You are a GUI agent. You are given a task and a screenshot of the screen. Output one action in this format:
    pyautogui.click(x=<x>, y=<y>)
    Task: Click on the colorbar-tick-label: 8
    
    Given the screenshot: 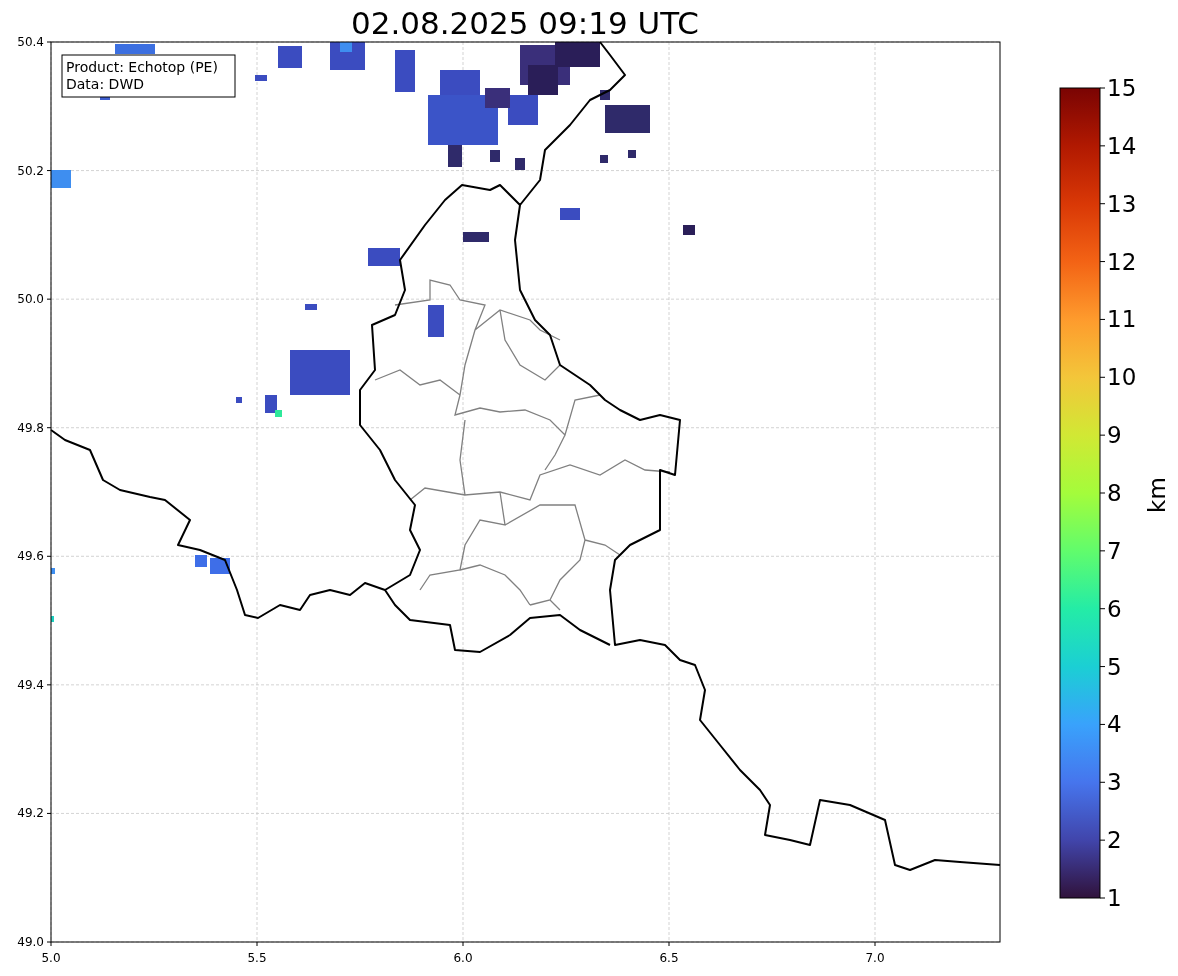 What is the action you would take?
    pyautogui.click(x=1114, y=493)
    